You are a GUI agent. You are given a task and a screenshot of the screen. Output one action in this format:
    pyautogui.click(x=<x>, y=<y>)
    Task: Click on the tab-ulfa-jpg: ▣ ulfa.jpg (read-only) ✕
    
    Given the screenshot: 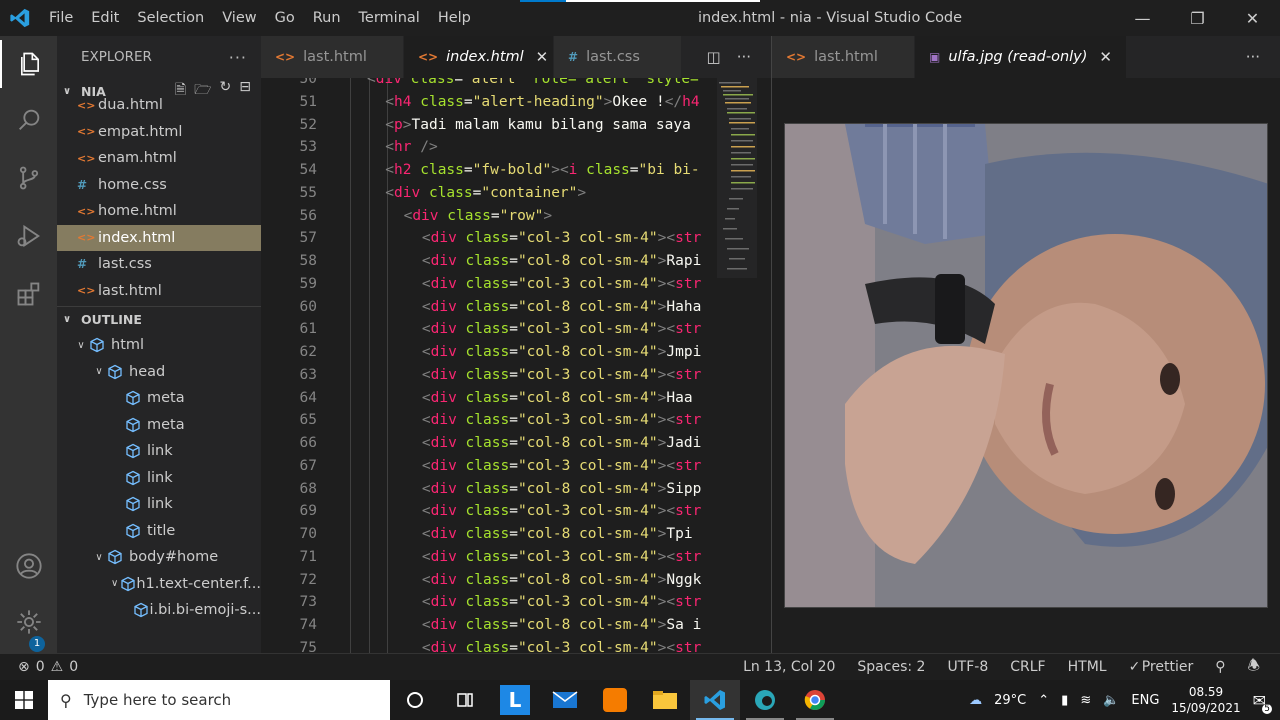 What is the action you would take?
    pyautogui.click(x=1021, y=57)
    